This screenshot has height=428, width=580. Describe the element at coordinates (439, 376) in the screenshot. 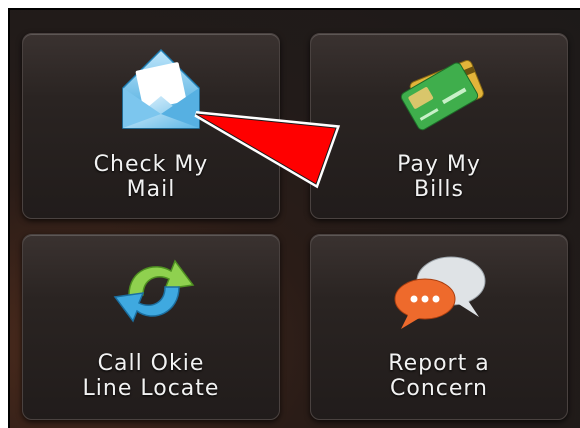

I see `report-a-concern-label: Report a Concern` at that location.